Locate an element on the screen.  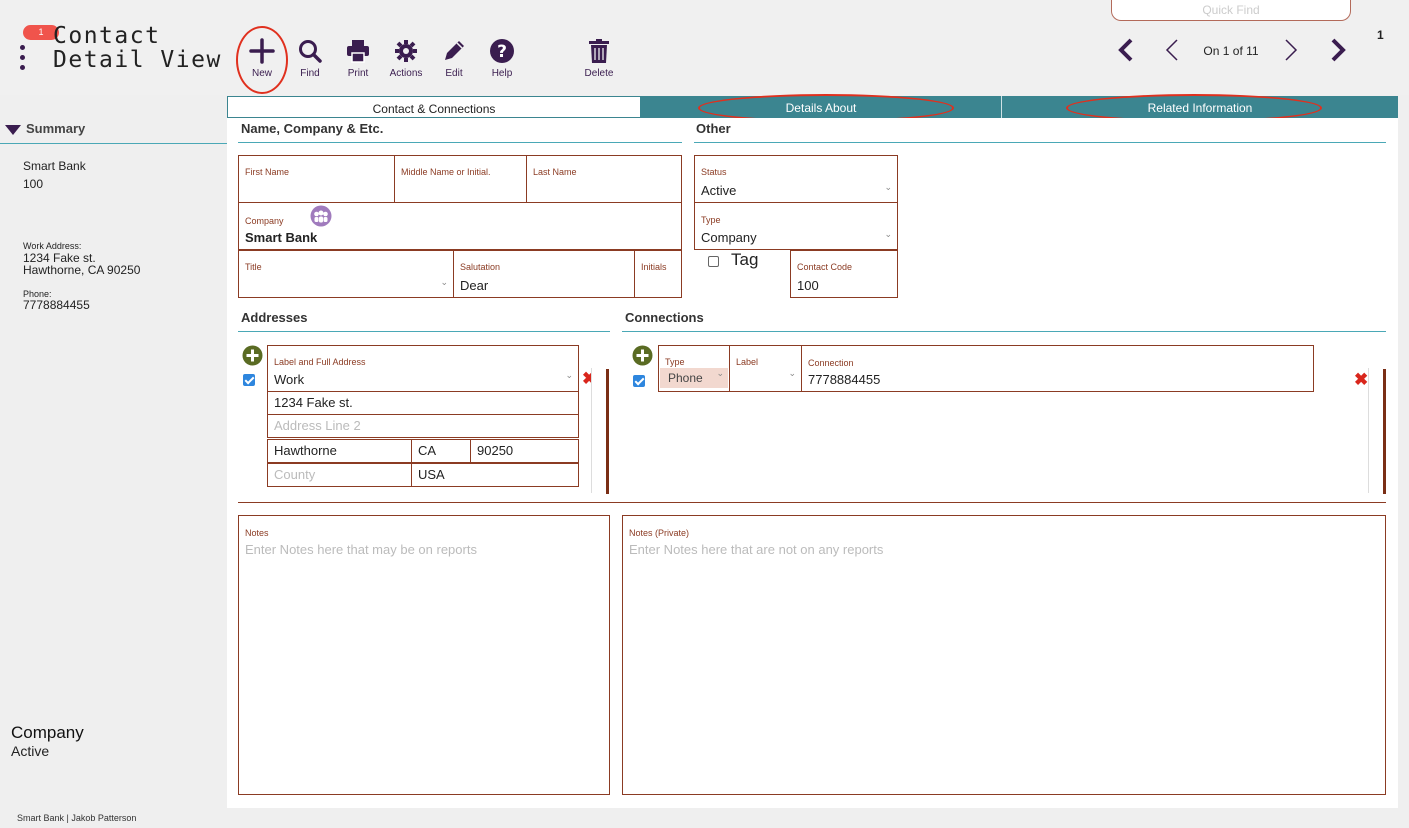
edit-button: Edit is located at coordinates (454, 58).